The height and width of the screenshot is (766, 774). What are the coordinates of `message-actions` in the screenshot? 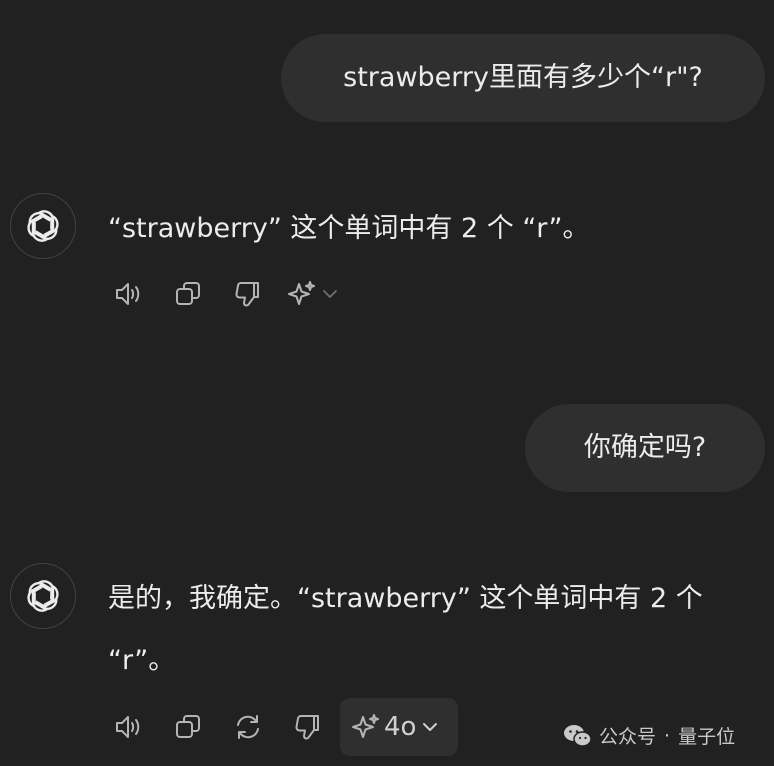 It's located at (224, 294).